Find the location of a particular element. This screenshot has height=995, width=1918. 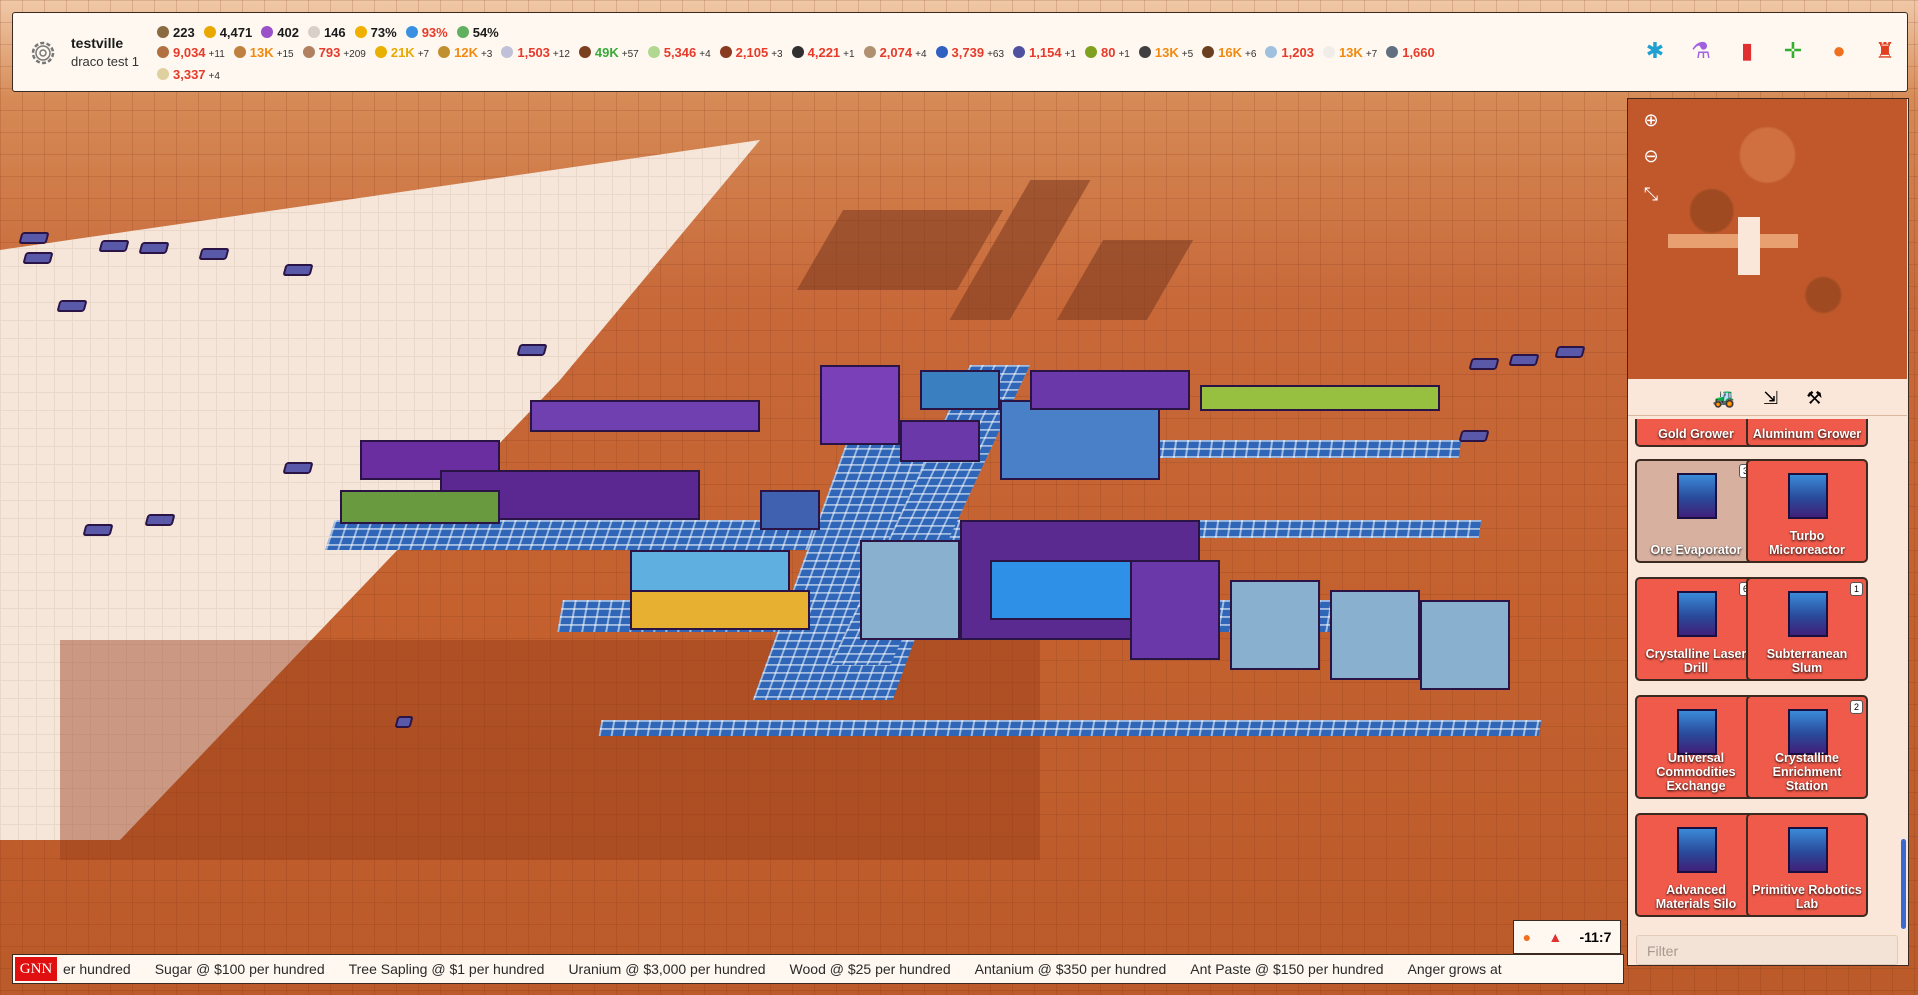

building-card: Turbo Microreactor is located at coordinates (1807, 511).